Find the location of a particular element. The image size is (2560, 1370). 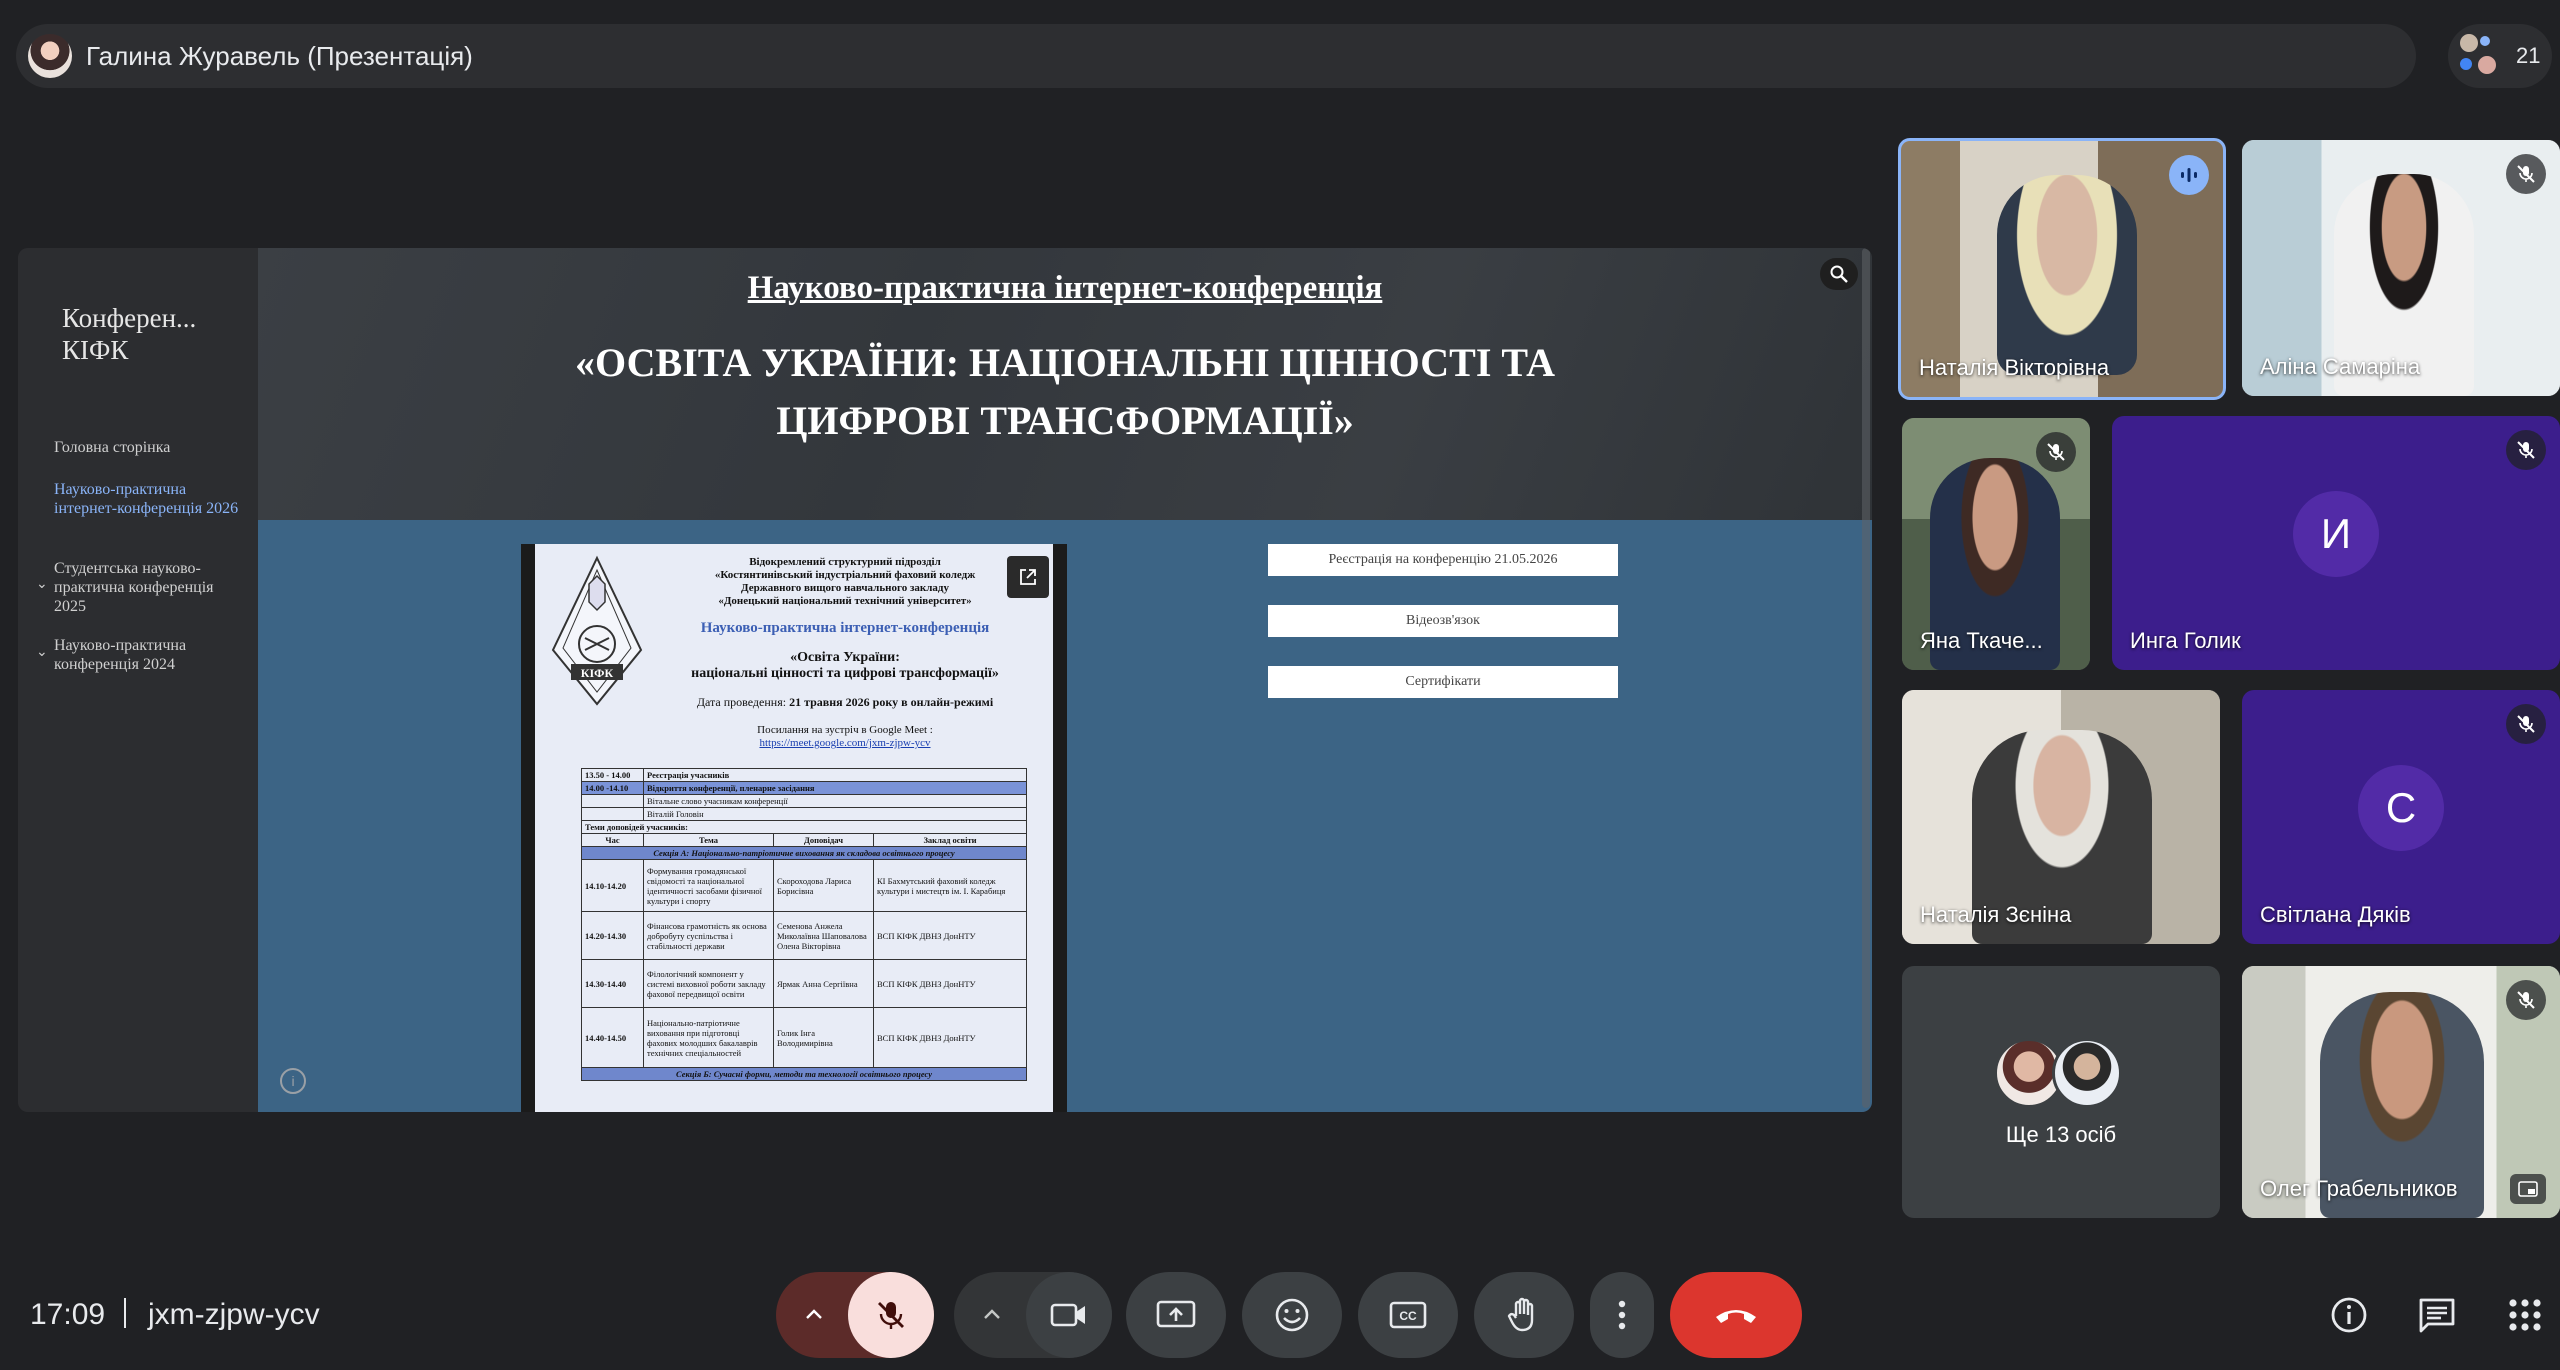

open-in-new-window-button is located at coordinates (1028, 577).